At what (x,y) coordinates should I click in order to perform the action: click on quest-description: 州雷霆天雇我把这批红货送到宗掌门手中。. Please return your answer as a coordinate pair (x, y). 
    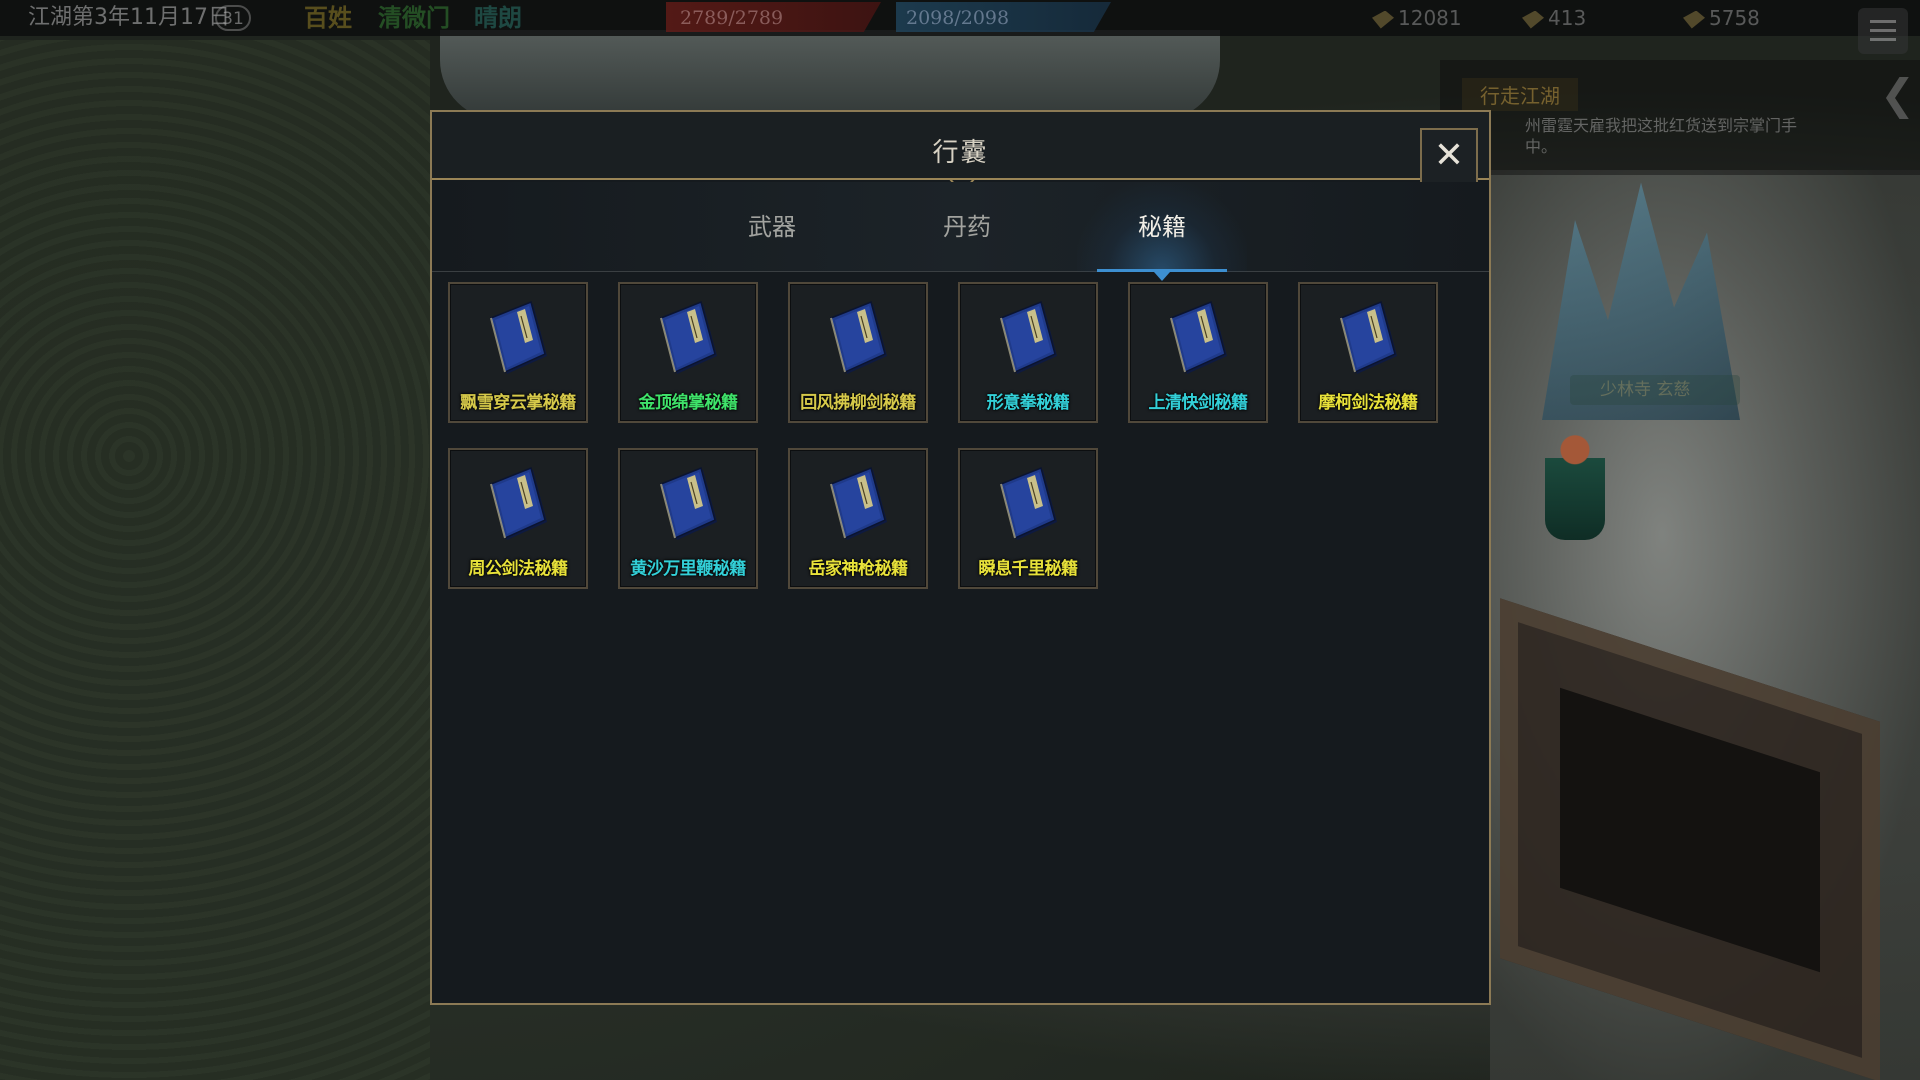
    Looking at the image, I should click on (1661, 136).